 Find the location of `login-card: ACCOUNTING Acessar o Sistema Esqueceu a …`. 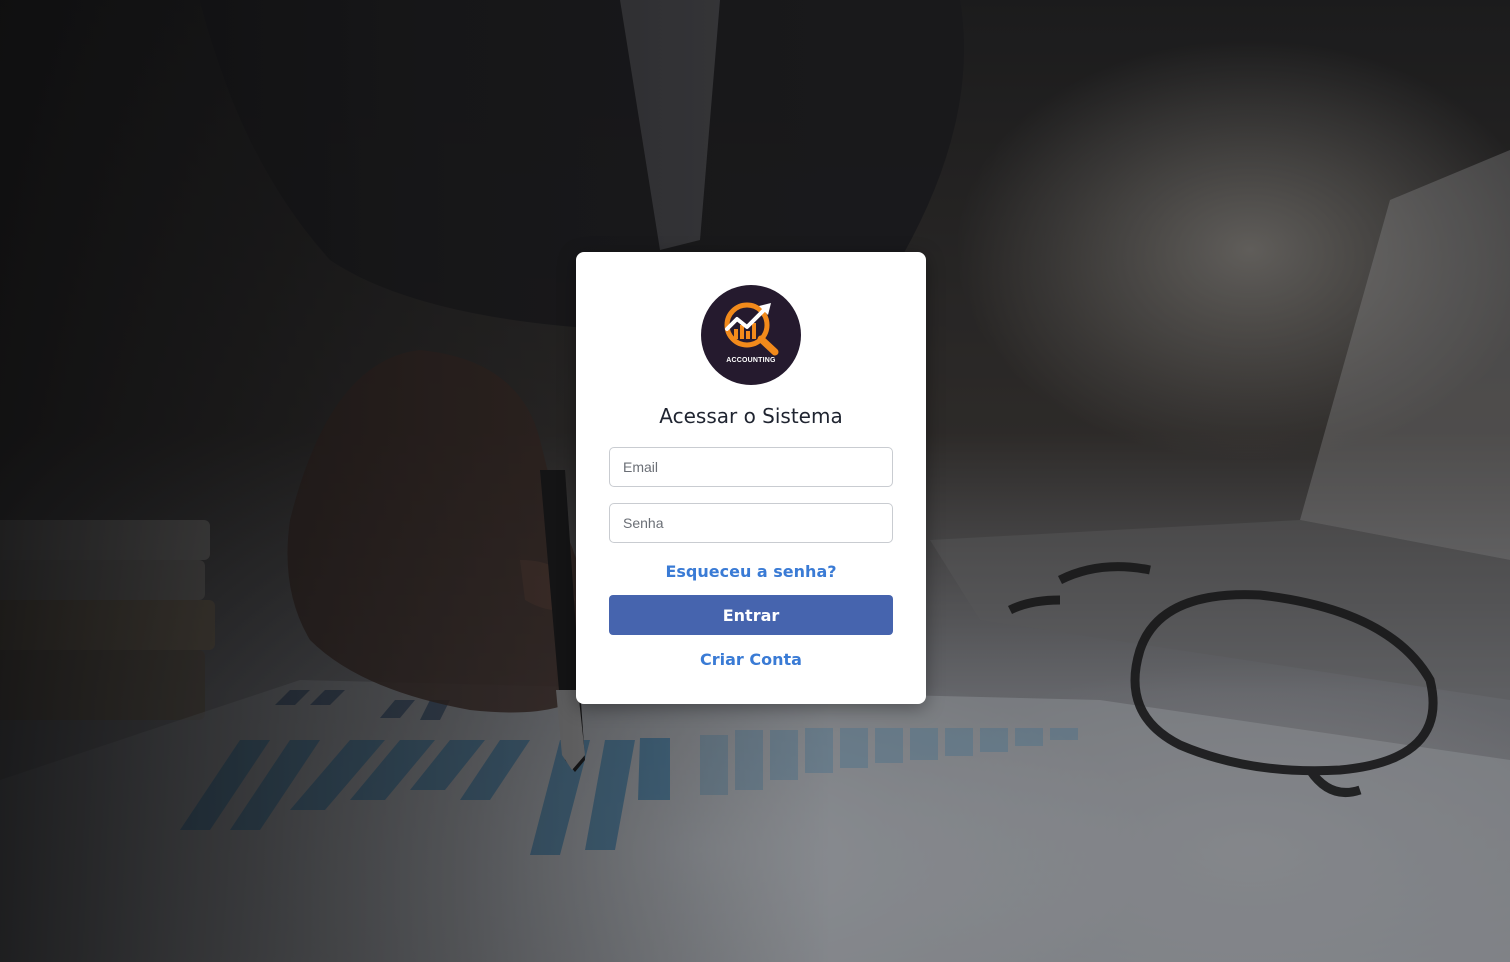

login-card: ACCOUNTING Acessar o Sistema Esqueceu a … is located at coordinates (751, 478).